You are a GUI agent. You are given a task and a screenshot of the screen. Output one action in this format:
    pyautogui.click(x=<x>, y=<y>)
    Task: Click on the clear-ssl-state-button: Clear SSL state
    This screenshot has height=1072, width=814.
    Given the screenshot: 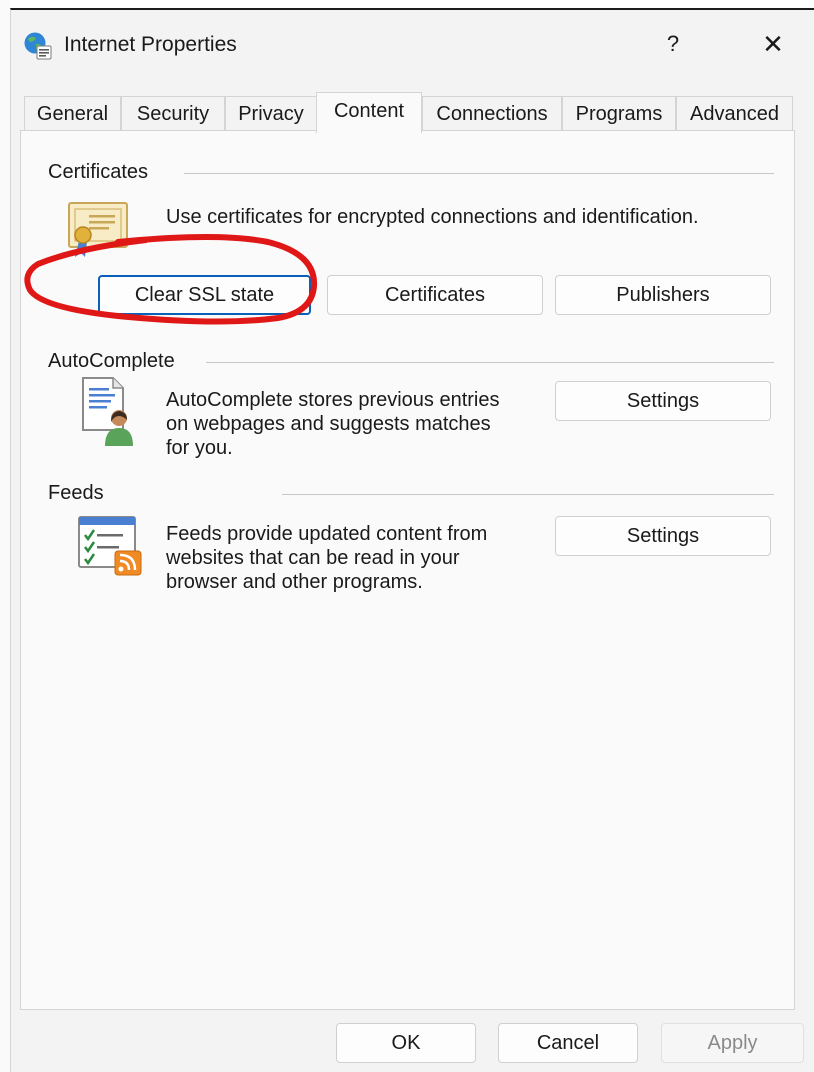 What is the action you would take?
    pyautogui.click(x=204, y=295)
    